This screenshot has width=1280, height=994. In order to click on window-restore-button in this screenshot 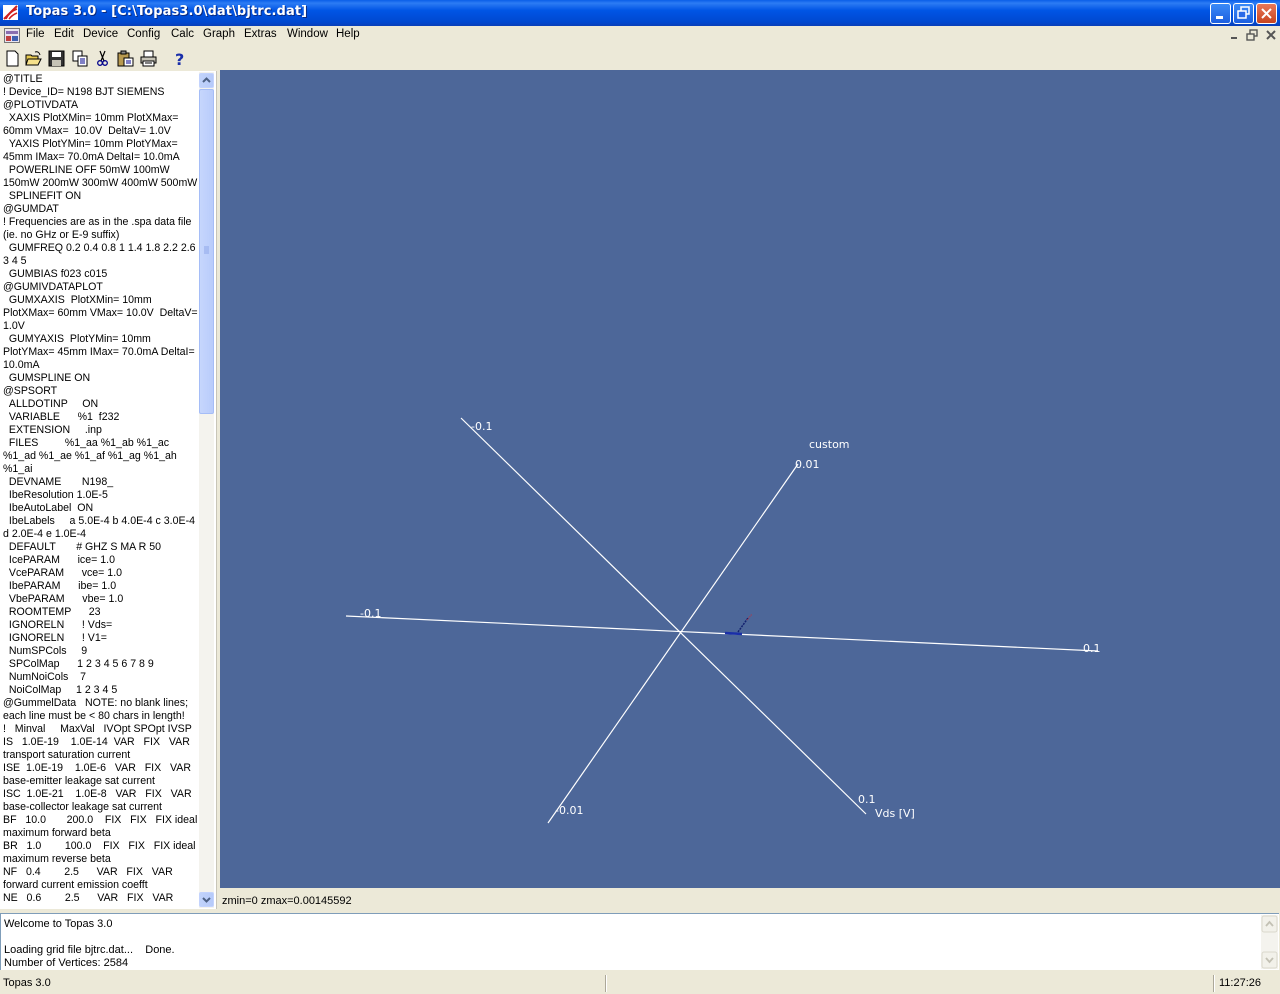, I will do `click(1243, 13)`.